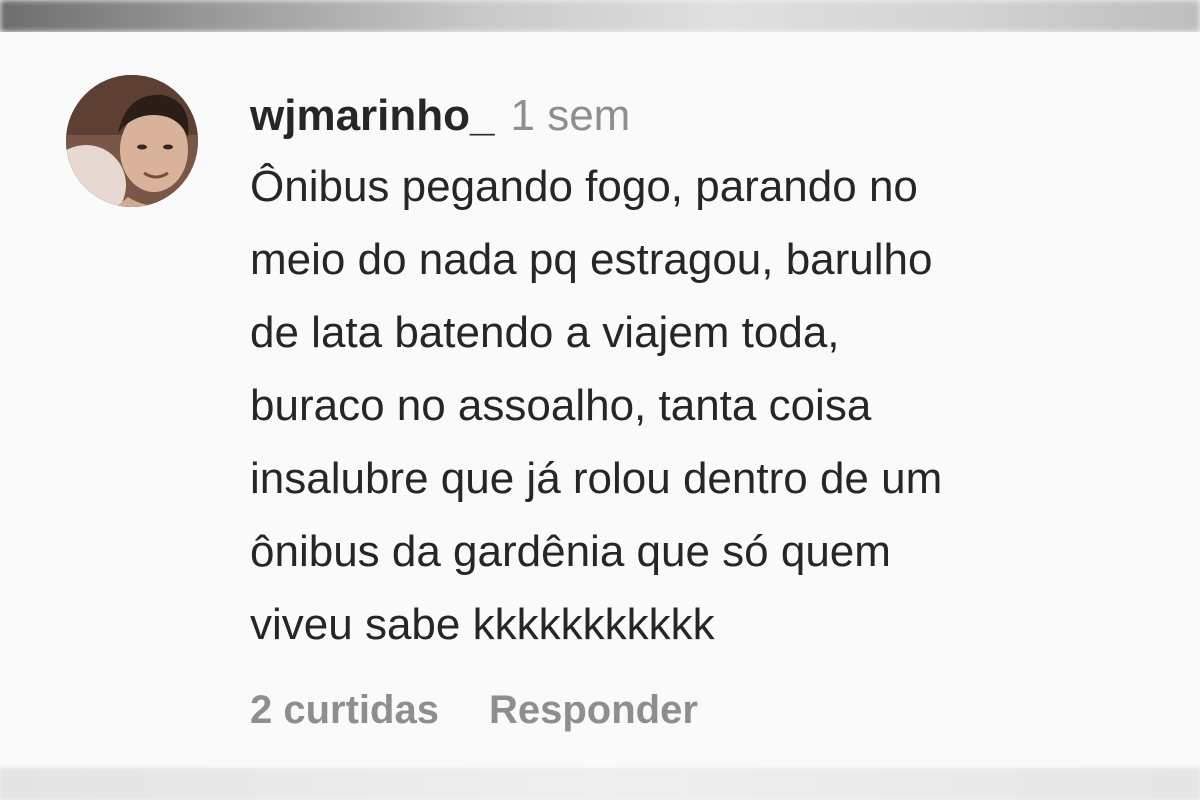 This screenshot has height=800, width=1200. Describe the element at coordinates (600, 784) in the screenshot. I see `blurred-bottom-edge` at that location.